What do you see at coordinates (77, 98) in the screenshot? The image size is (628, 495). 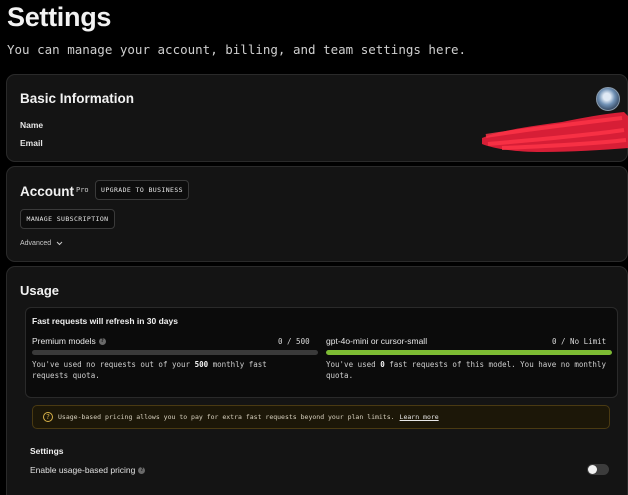 I see `basic-information-title: Basic Information` at bounding box center [77, 98].